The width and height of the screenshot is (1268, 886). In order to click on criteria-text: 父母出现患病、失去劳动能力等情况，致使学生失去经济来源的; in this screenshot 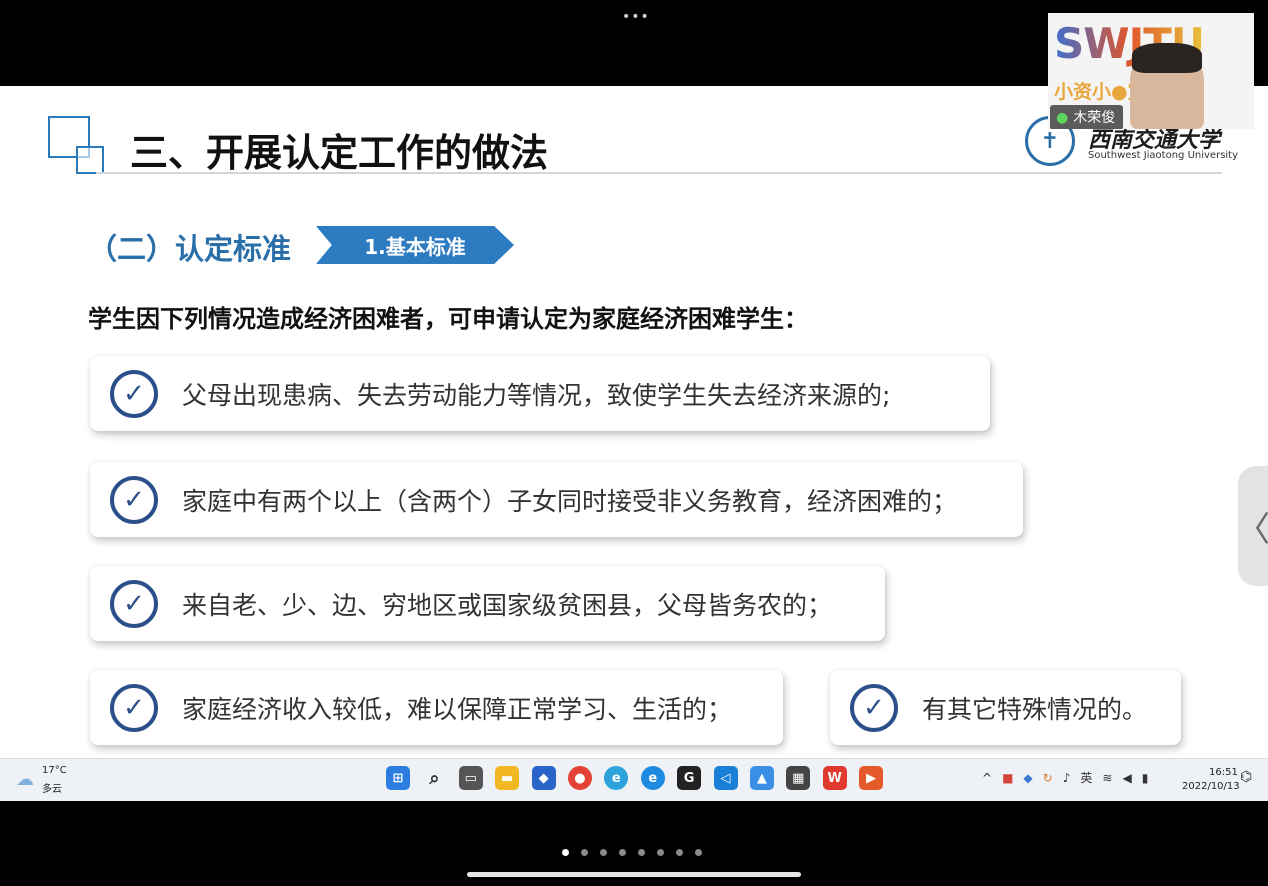, I will do `click(536, 395)`.